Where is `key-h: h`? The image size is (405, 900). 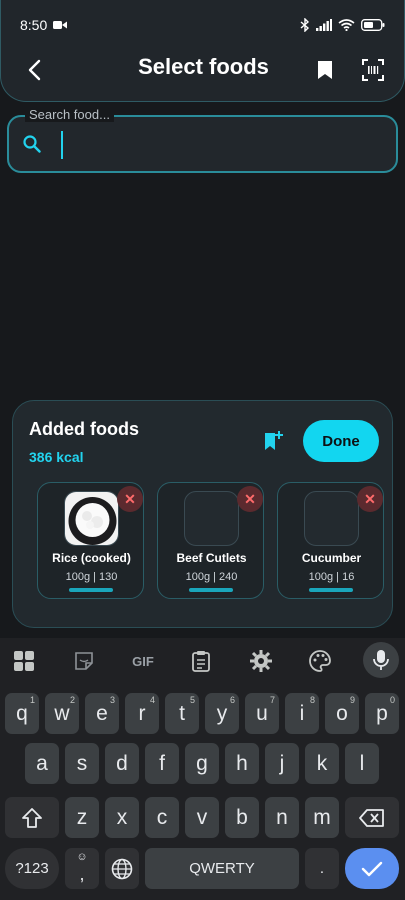 key-h: h is located at coordinates (242, 763).